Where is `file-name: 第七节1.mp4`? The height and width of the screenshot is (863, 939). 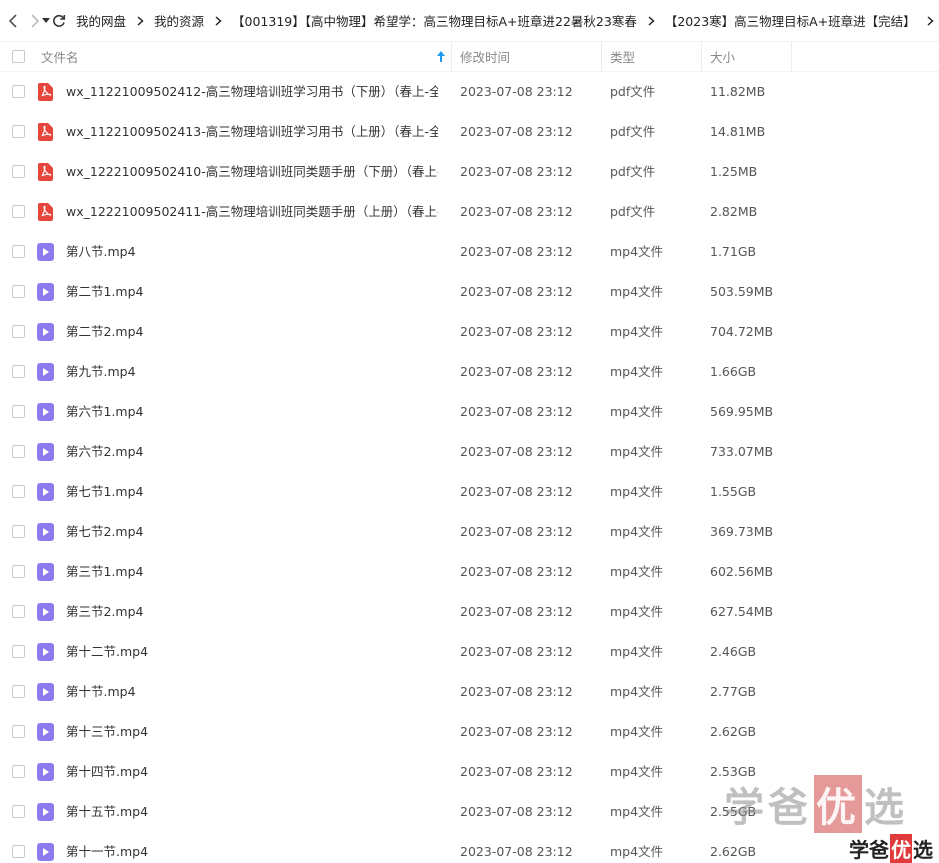 file-name: 第七节1.mp4 is located at coordinates (252, 492).